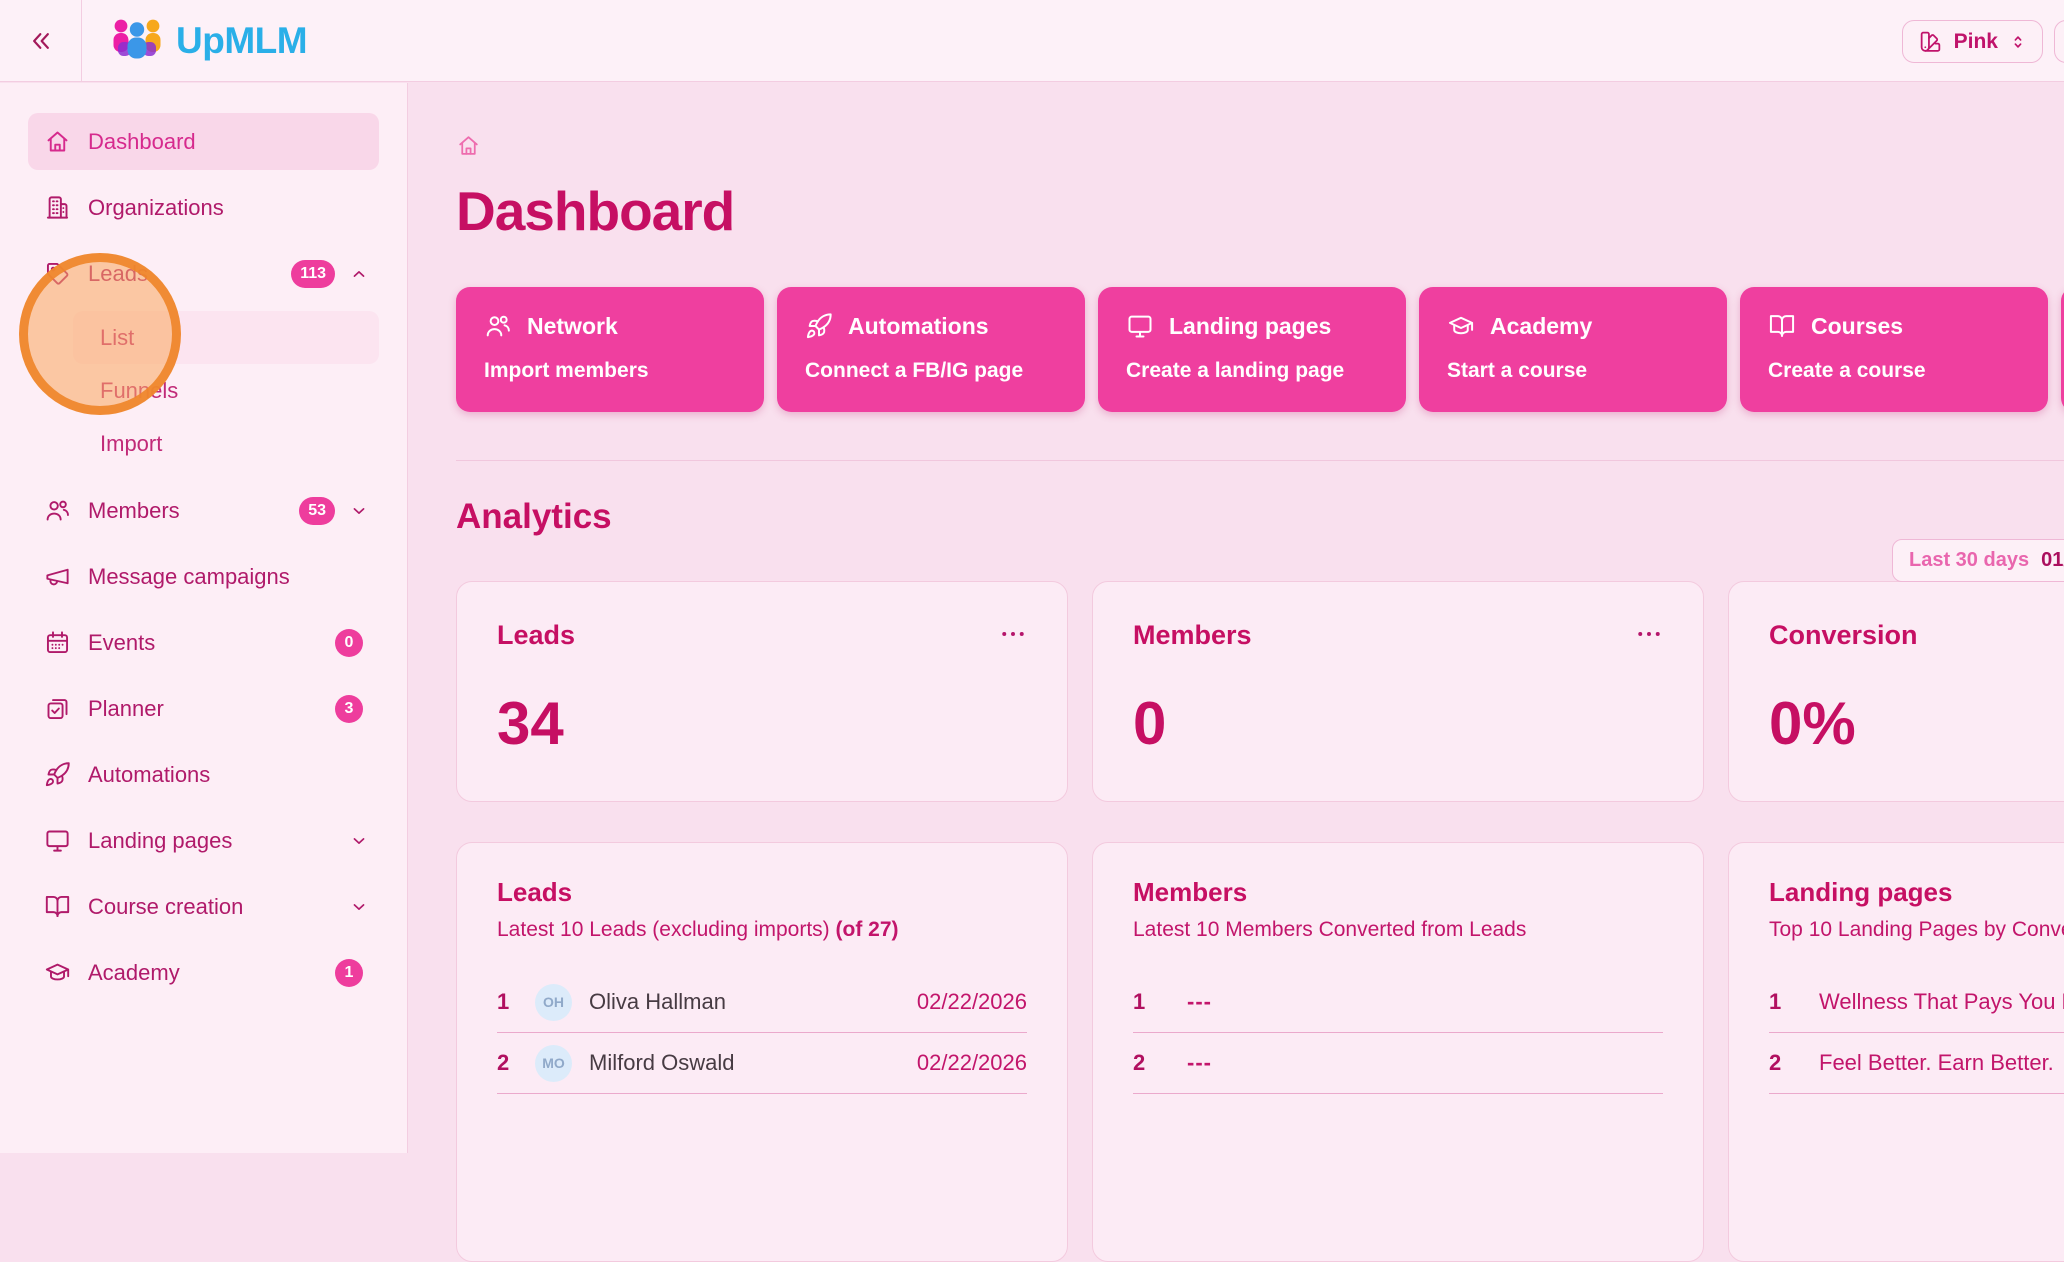 This screenshot has height=1262, width=2064. I want to click on quick-action-courses: Courses Create a course, so click(1894, 349).